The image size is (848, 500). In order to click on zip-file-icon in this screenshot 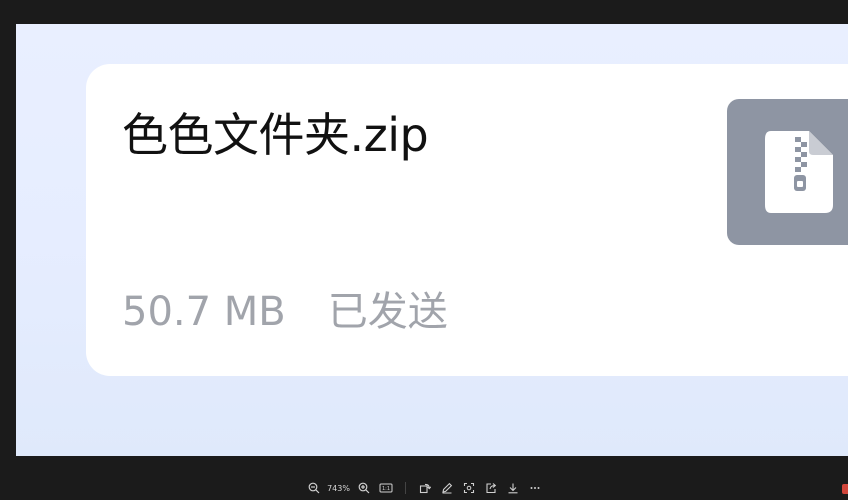, I will do `click(787, 172)`.